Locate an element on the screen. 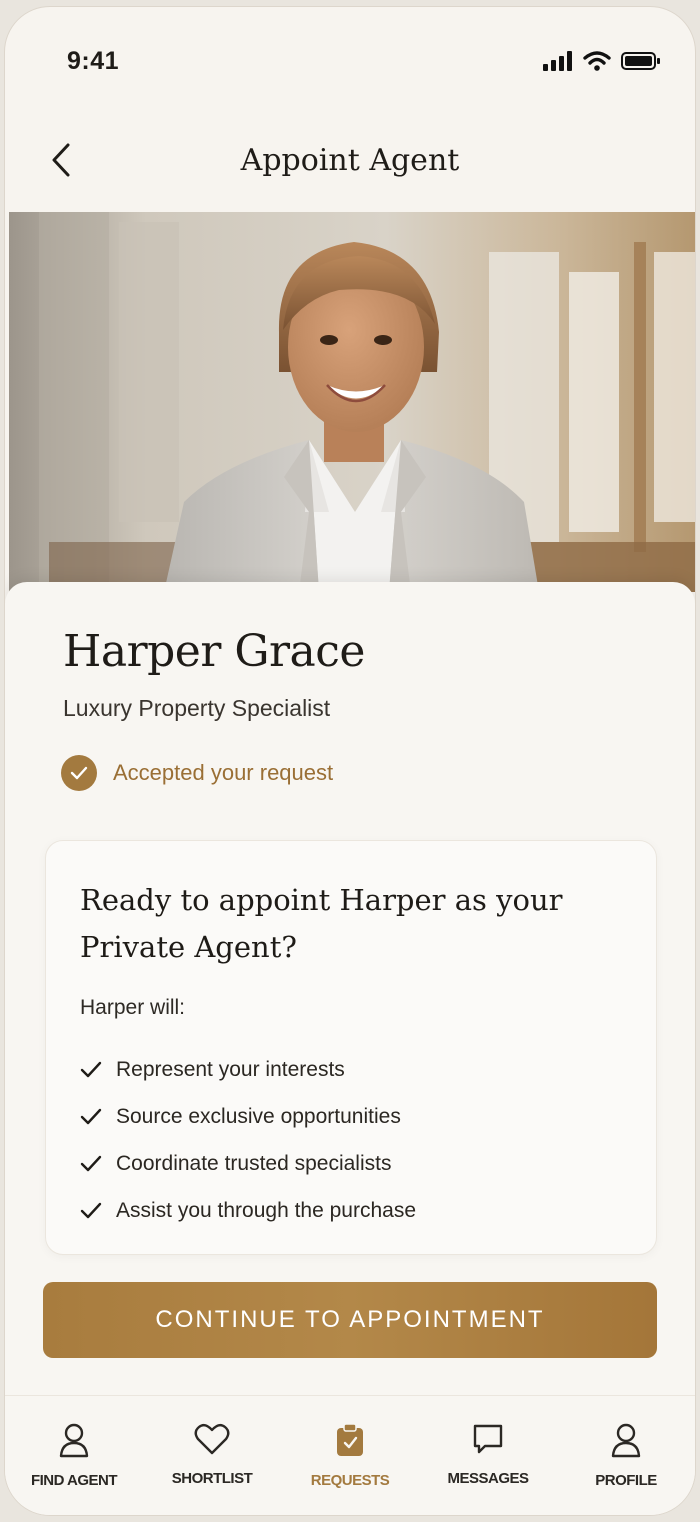  chat-bubble-icon is located at coordinates (488, 1439).